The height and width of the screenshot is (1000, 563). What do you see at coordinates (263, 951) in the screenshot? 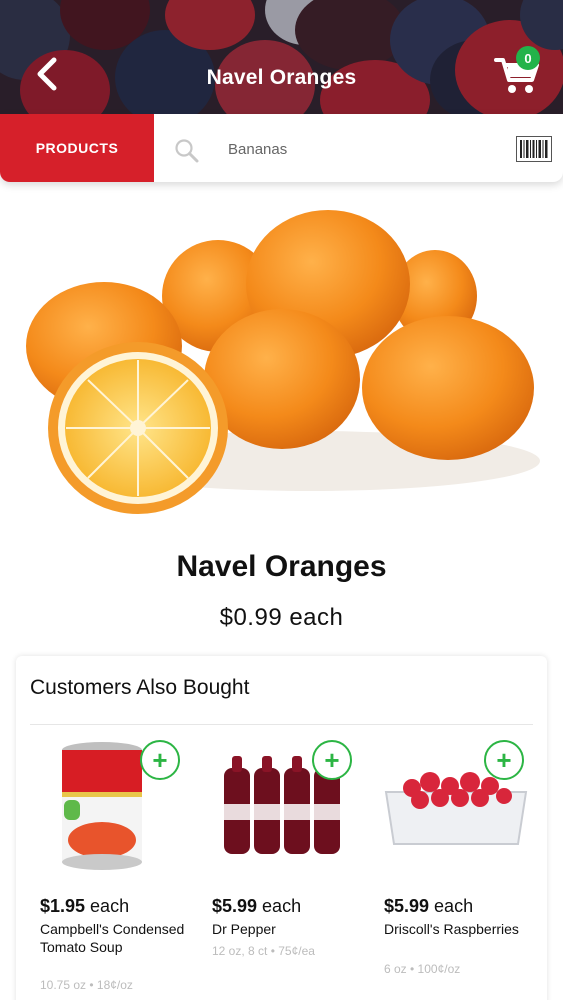
I see `item-meta: 12 oz, 8 ct • 75¢/ea` at bounding box center [263, 951].